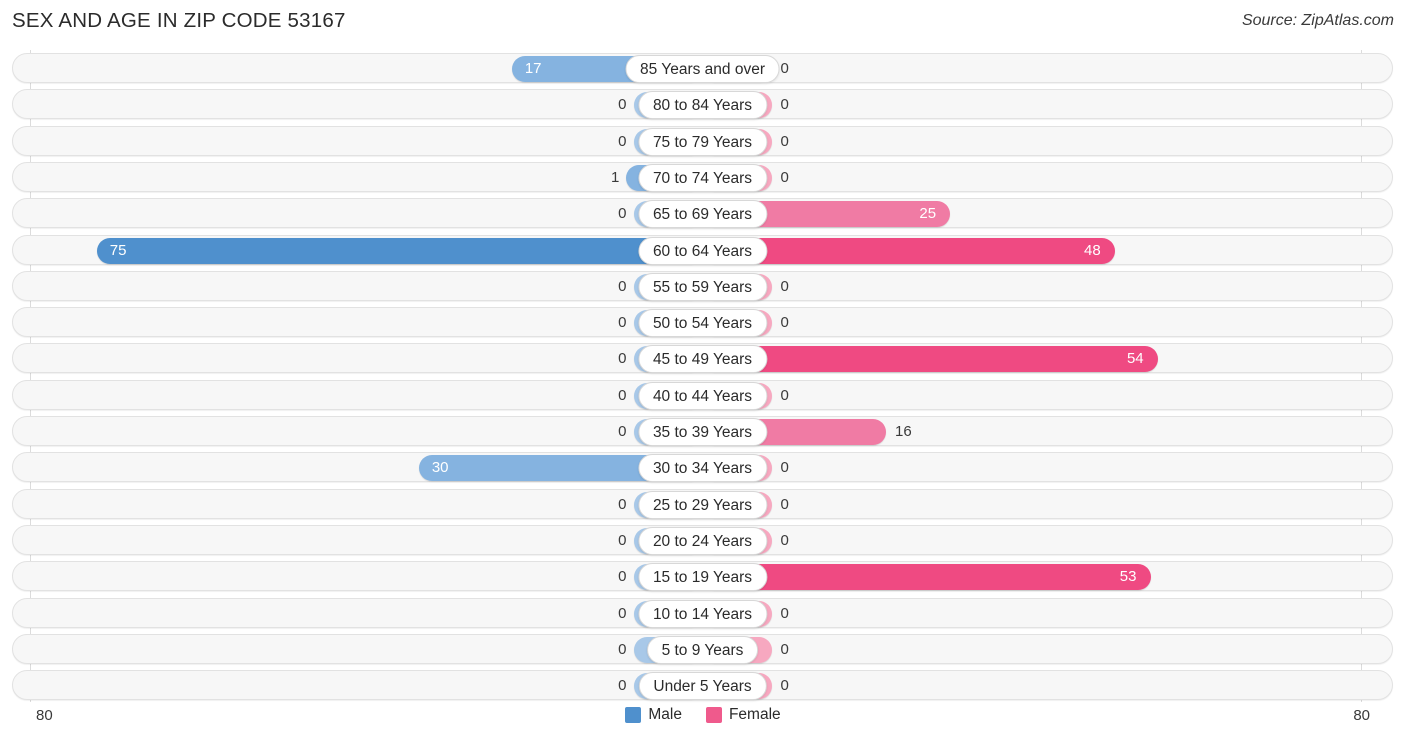  I want to click on page-title: SEX AND AGE IN ZIP CODE 53167, so click(179, 20).